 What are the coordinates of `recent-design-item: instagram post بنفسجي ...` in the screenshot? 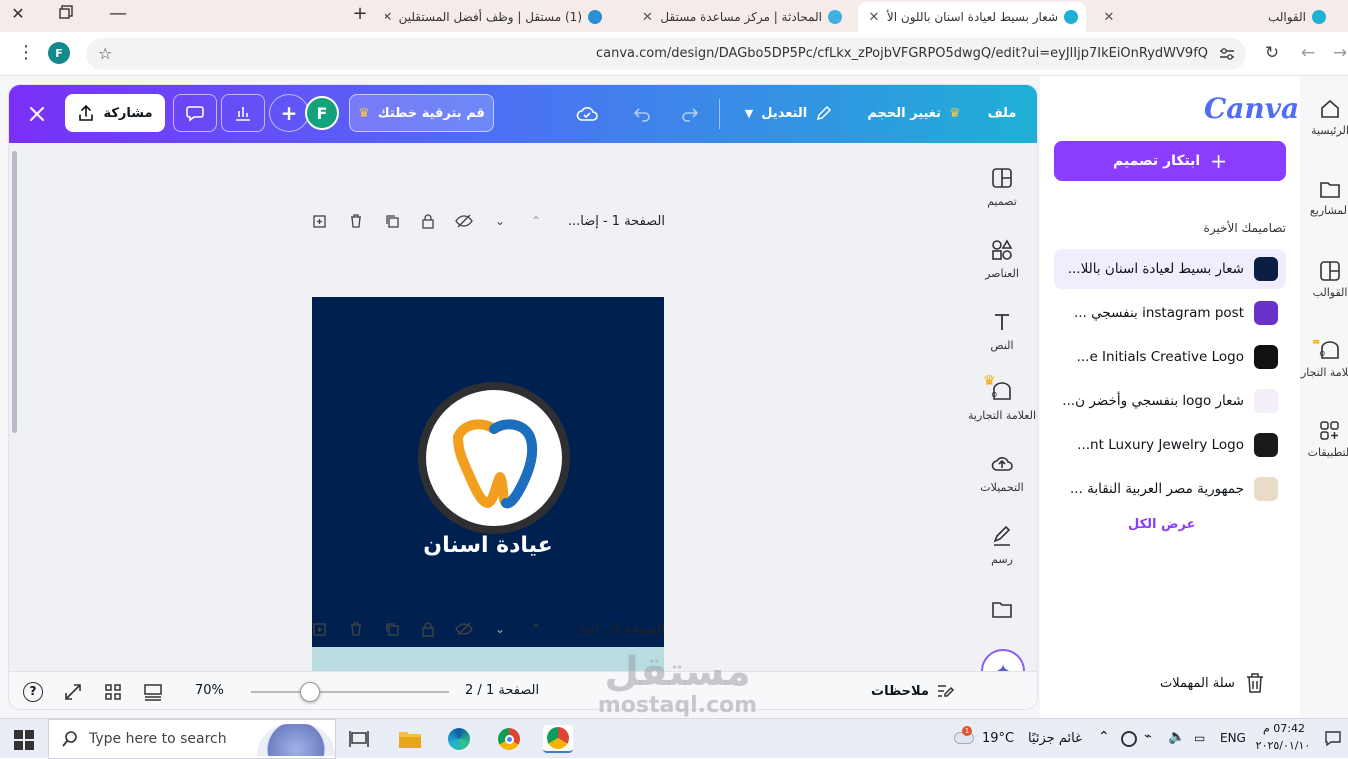 It's located at (1170, 313).